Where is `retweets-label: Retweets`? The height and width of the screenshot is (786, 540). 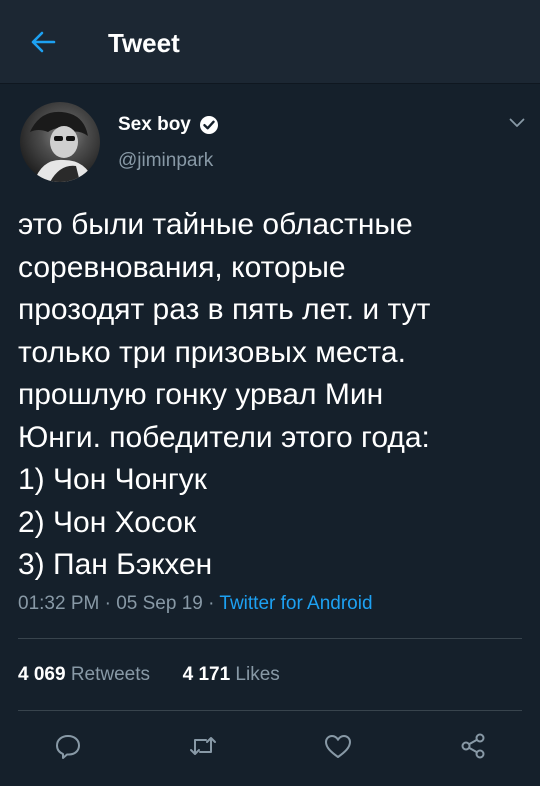
retweets-label: Retweets is located at coordinates (110, 674).